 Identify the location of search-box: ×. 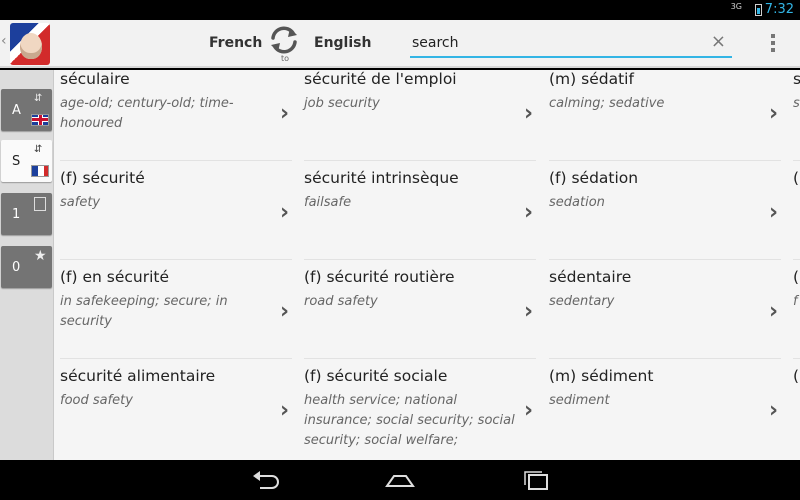
(571, 43).